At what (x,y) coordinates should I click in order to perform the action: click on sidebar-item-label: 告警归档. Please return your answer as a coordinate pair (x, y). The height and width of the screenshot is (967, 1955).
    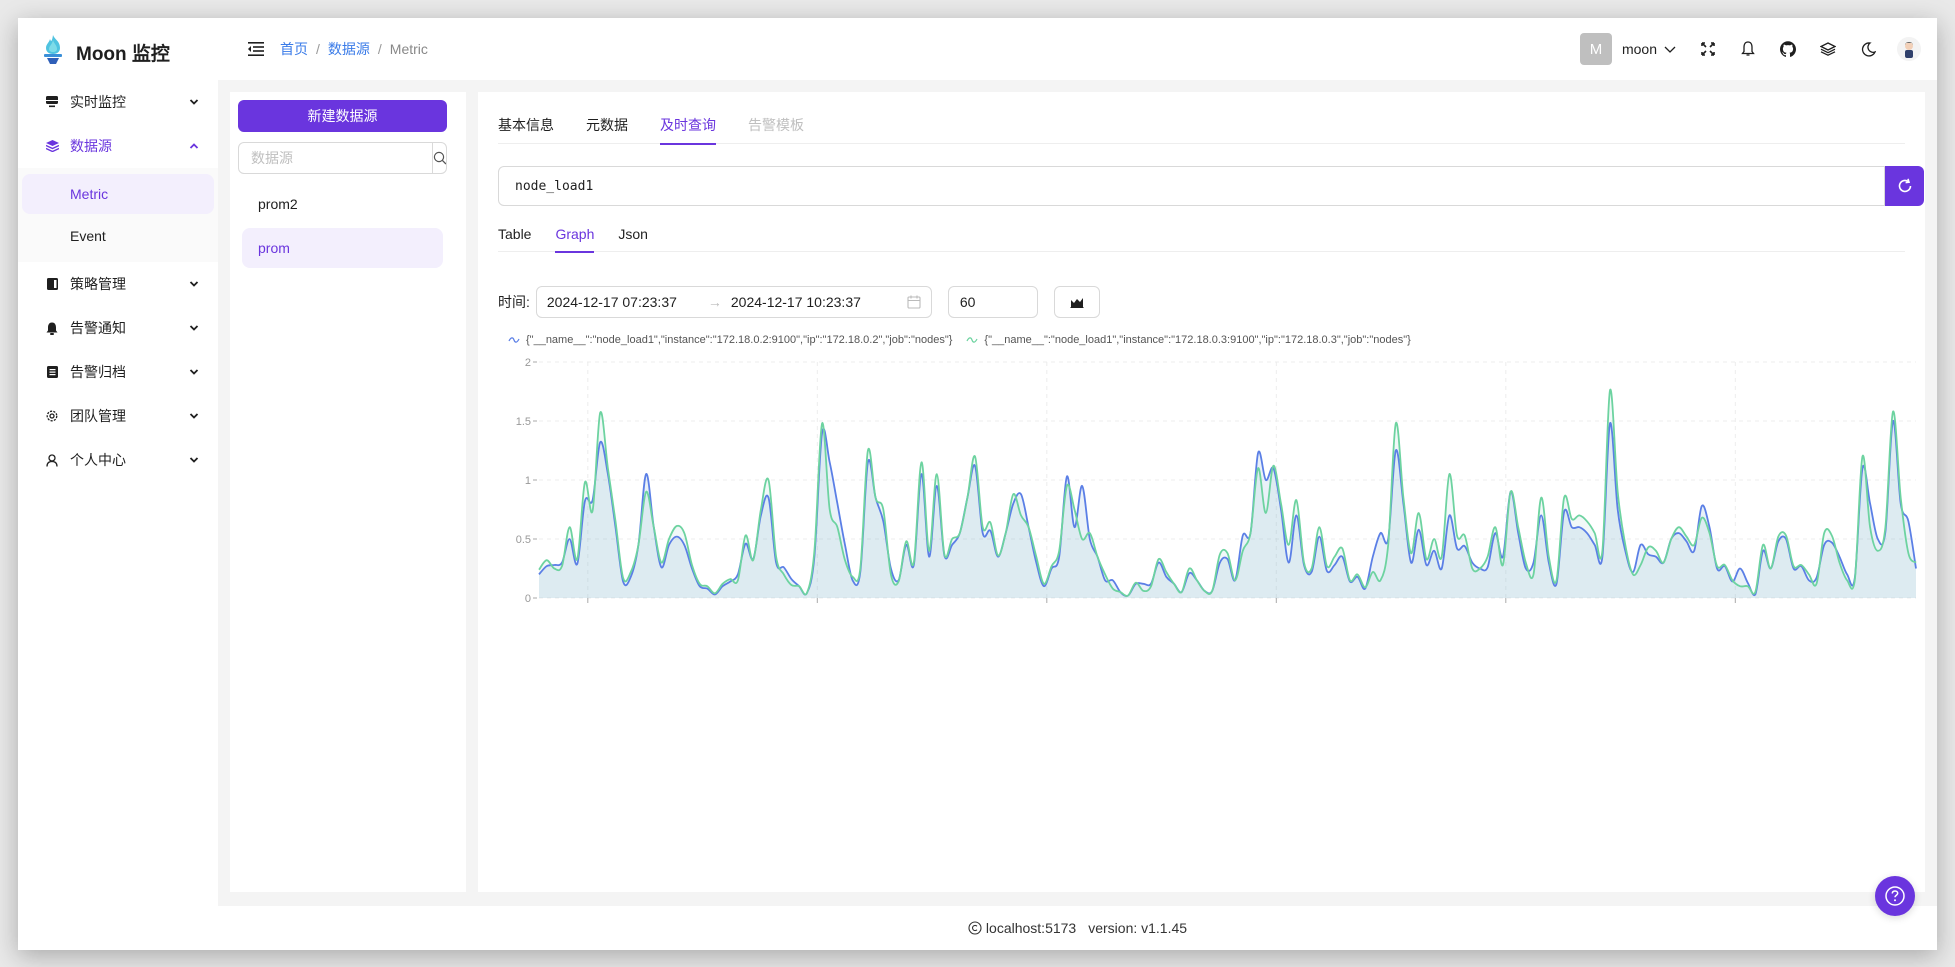
    Looking at the image, I should click on (98, 372).